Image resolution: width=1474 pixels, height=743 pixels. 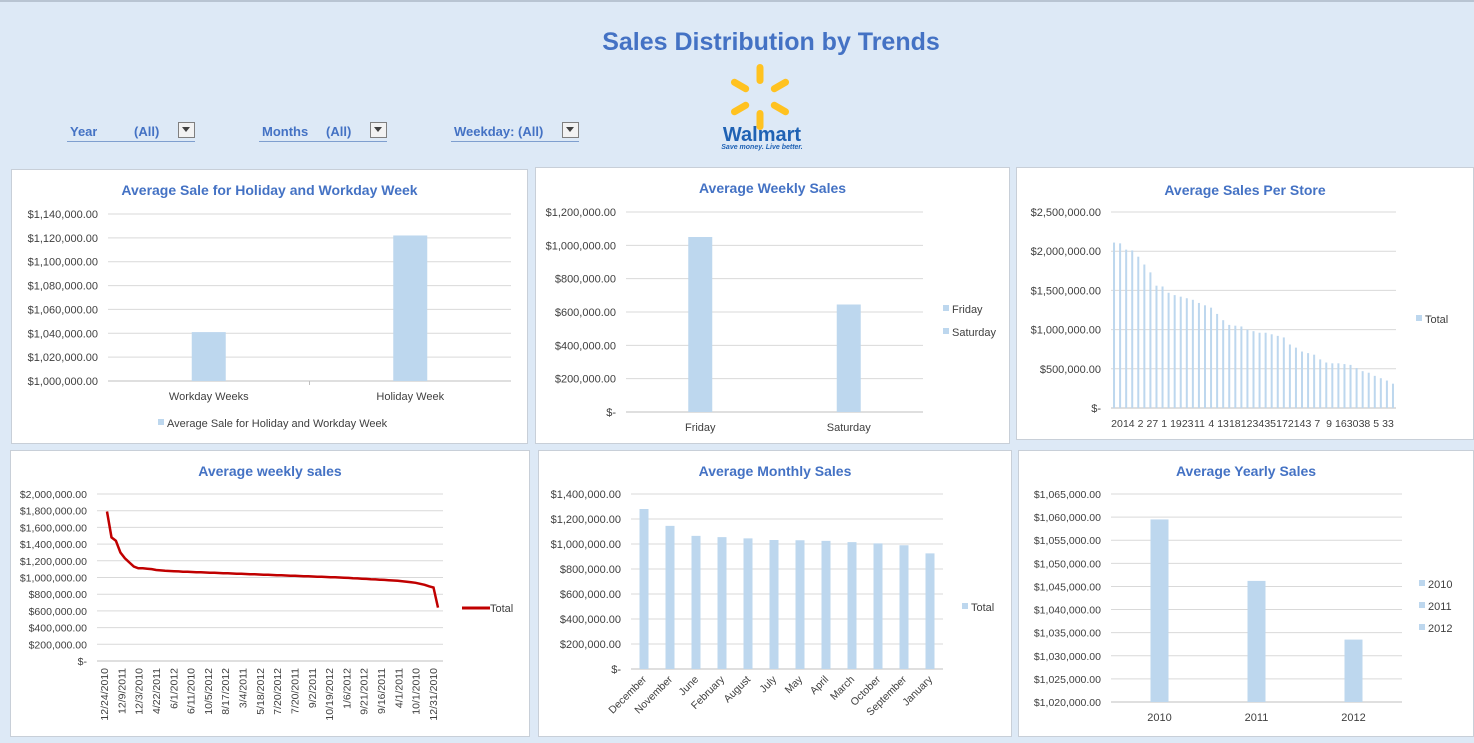 I want to click on y-tick-label: $1,025,000.00, so click(x=1067, y=680).